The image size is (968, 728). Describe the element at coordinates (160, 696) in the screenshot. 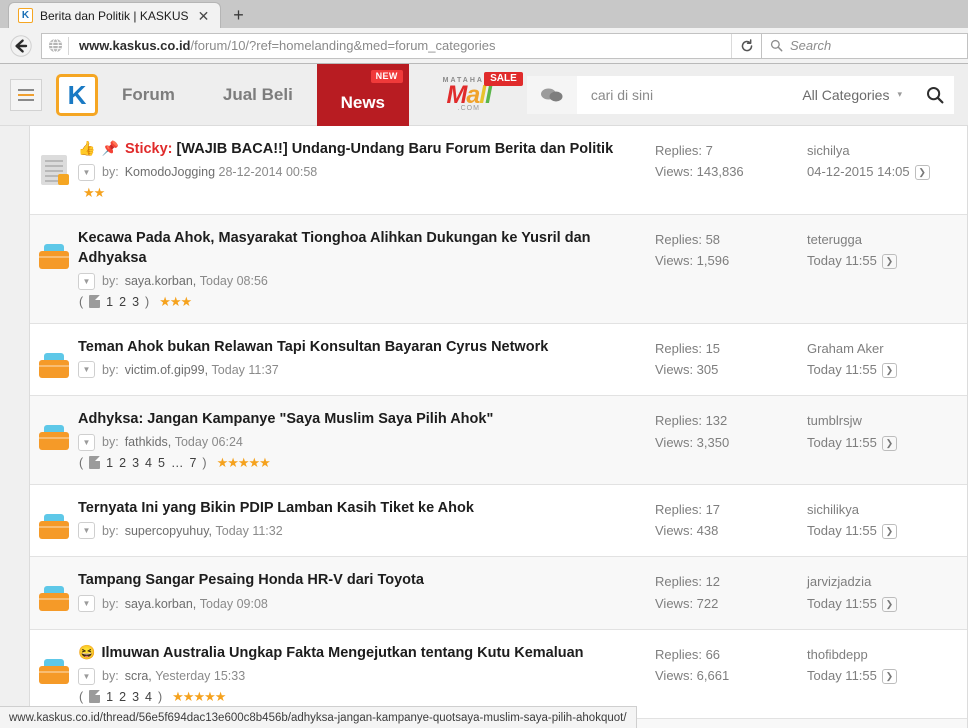

I see `paren-close: )` at that location.